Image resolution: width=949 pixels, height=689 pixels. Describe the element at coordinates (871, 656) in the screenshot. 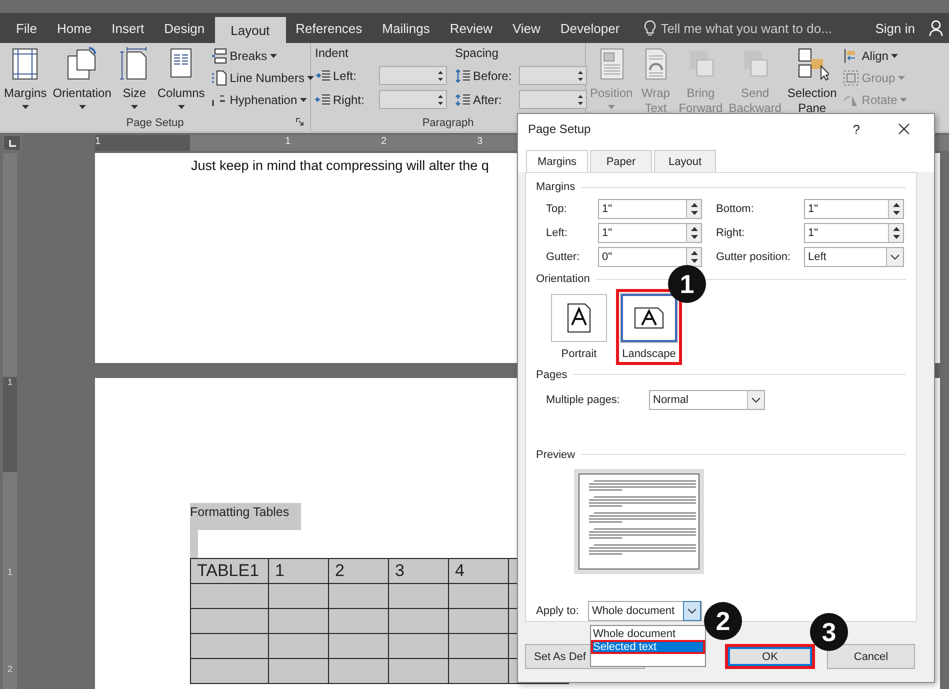

I see `dialog-button: Cancel` at that location.